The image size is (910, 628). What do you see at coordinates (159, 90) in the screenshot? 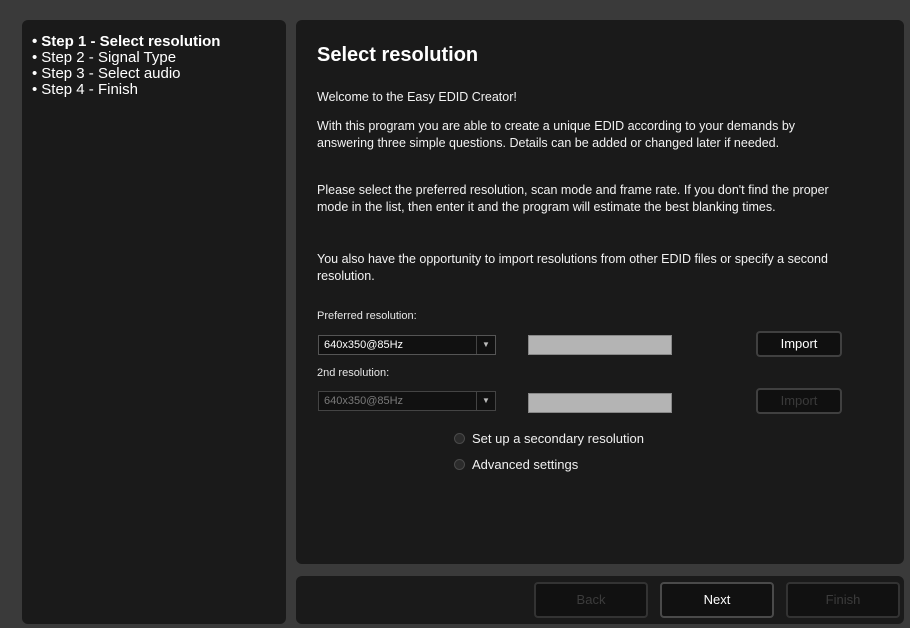
I see `step-item-4: • Step 4 - Finish` at bounding box center [159, 90].